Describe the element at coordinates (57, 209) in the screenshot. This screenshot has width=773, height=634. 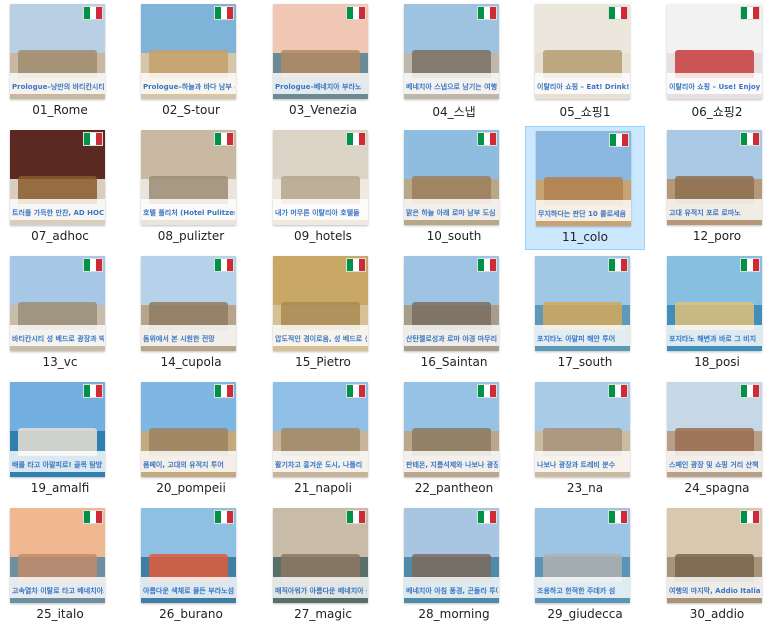
I see `thumbnail-caption-band: 트러플 가득한 만찬, AD HOC` at that location.